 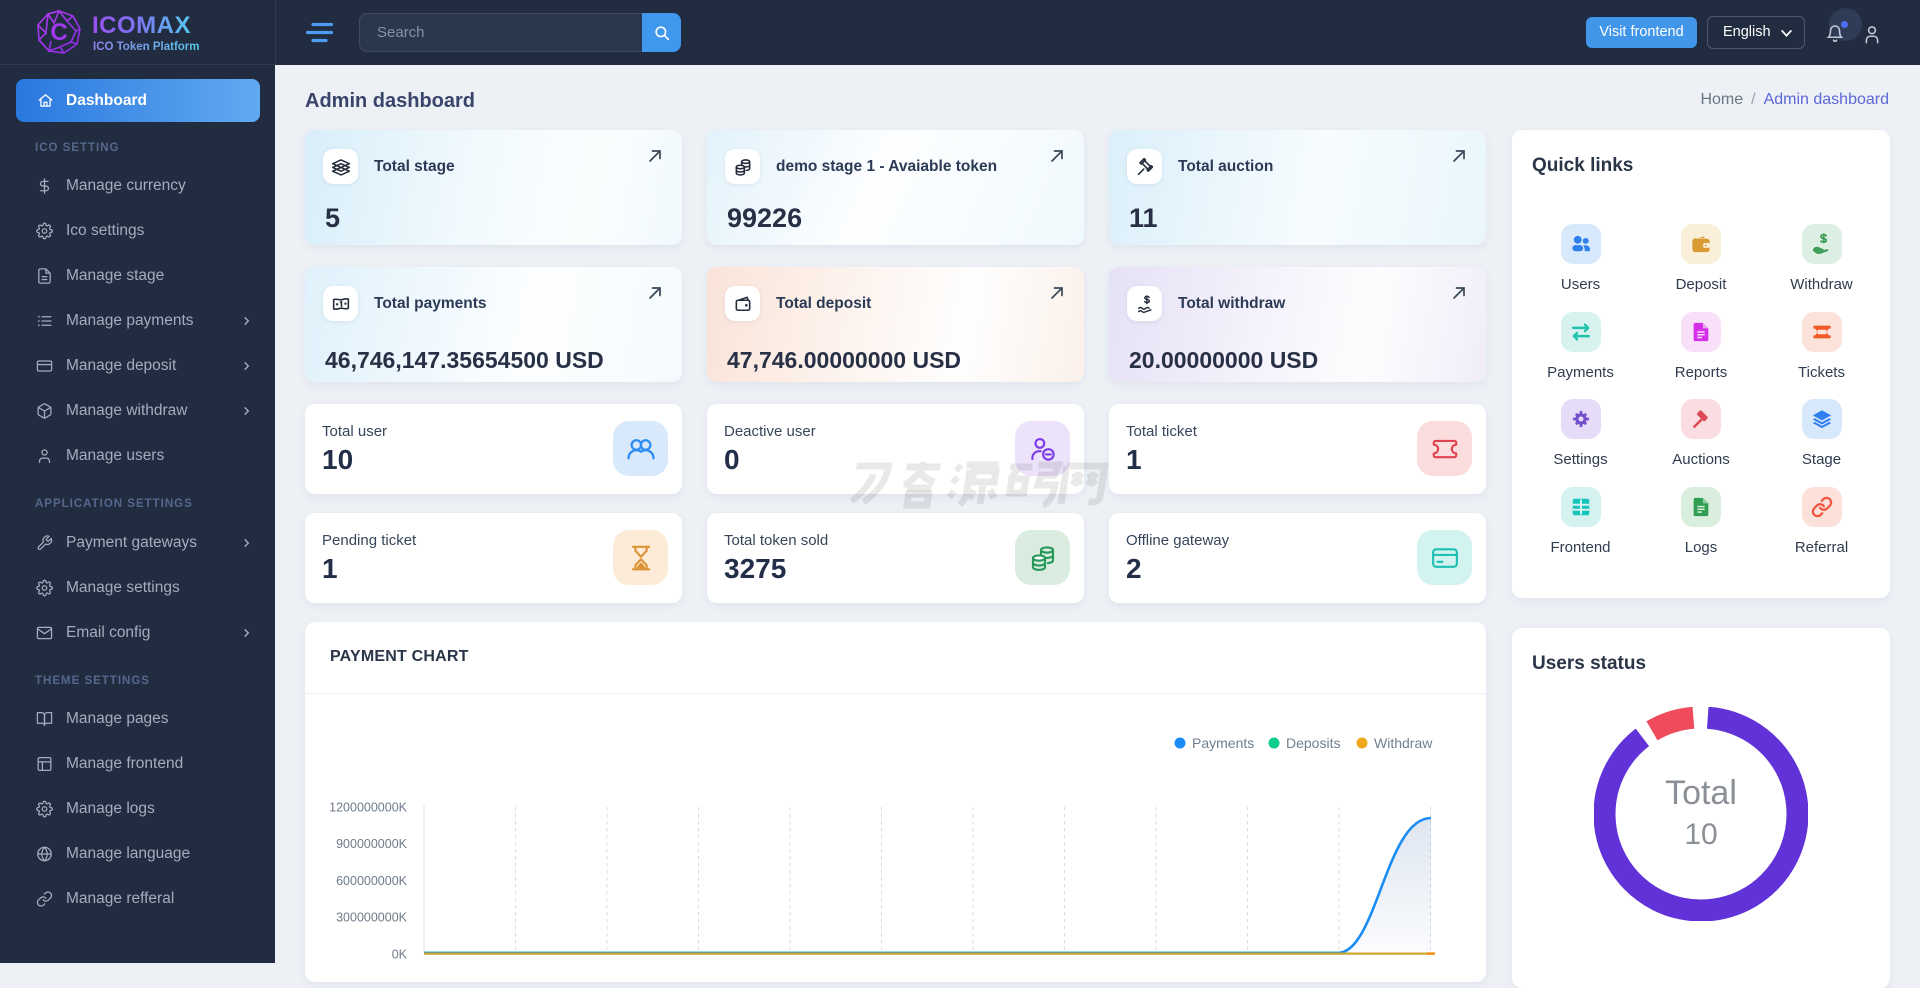 I want to click on svg-text: 900000000K, so click(x=372, y=844).